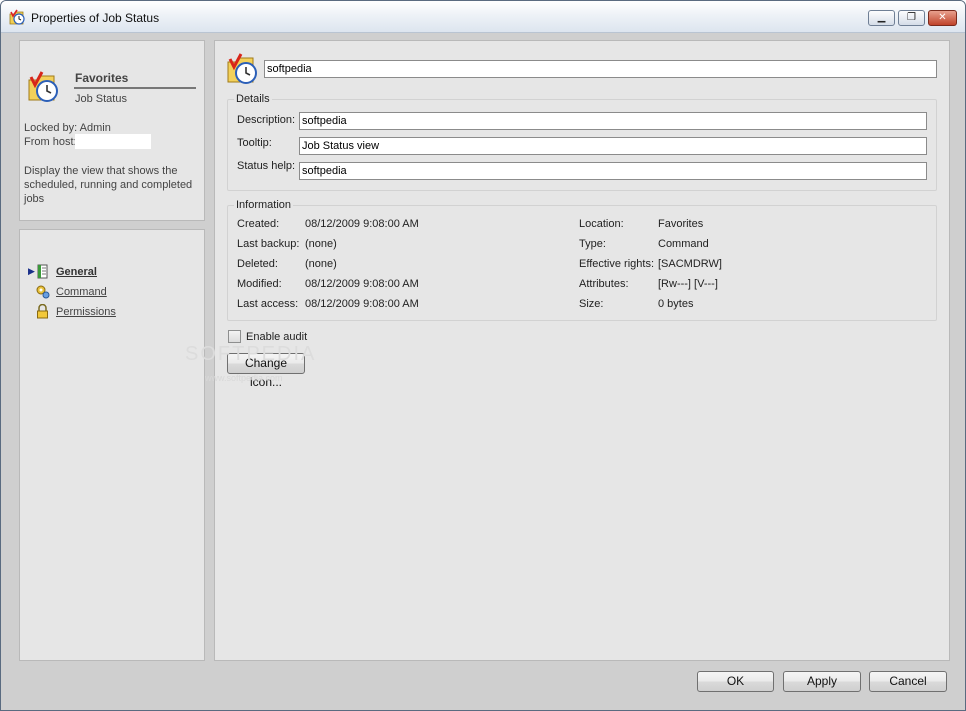 This screenshot has width=966, height=711. I want to click on location-label: Location:, so click(601, 224).